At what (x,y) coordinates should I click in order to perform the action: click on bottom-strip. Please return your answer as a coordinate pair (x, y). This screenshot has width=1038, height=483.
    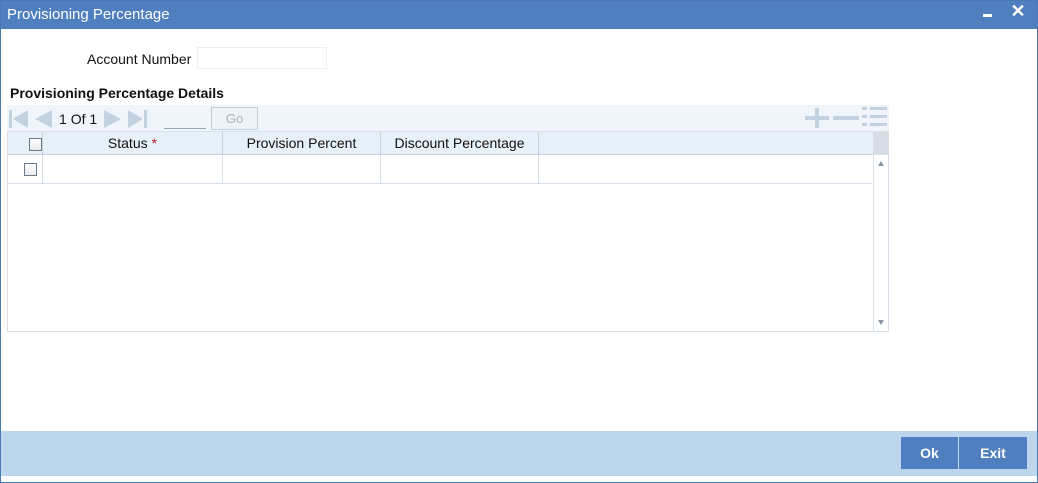
    Looking at the image, I should click on (519, 479).